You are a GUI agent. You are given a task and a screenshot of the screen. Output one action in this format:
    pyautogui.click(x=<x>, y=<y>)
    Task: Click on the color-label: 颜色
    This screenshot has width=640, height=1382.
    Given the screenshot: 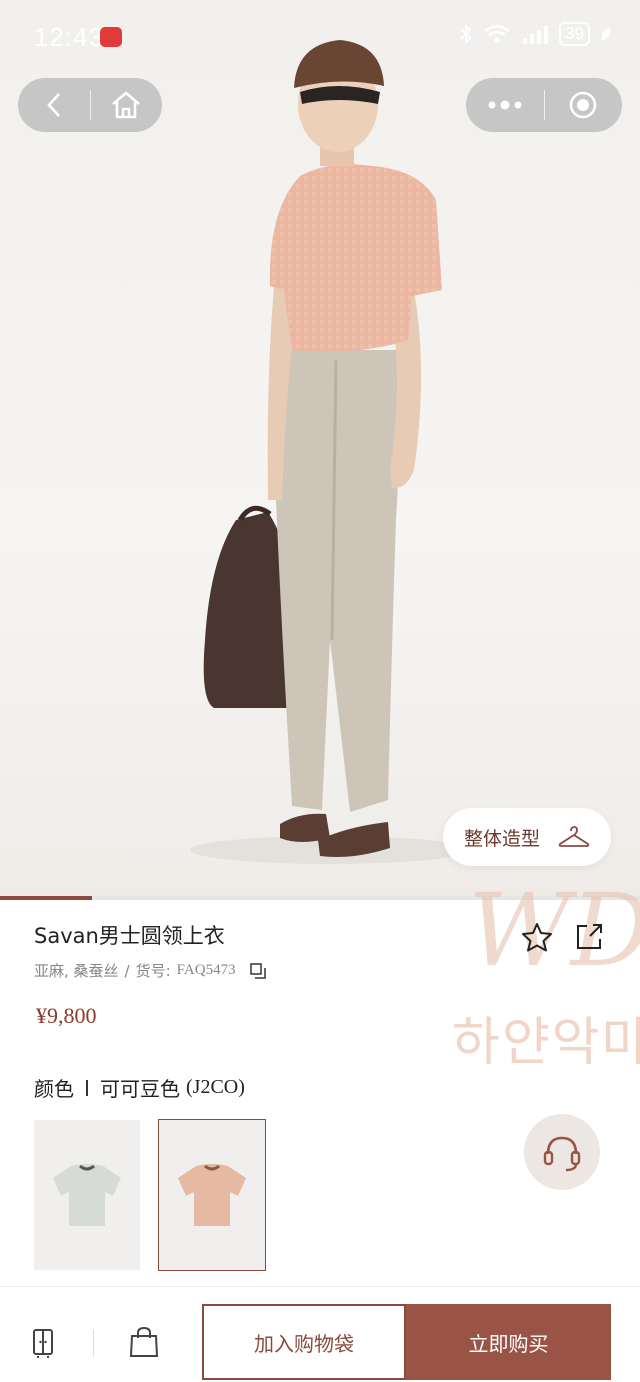 What is the action you would take?
    pyautogui.click(x=54, y=1089)
    